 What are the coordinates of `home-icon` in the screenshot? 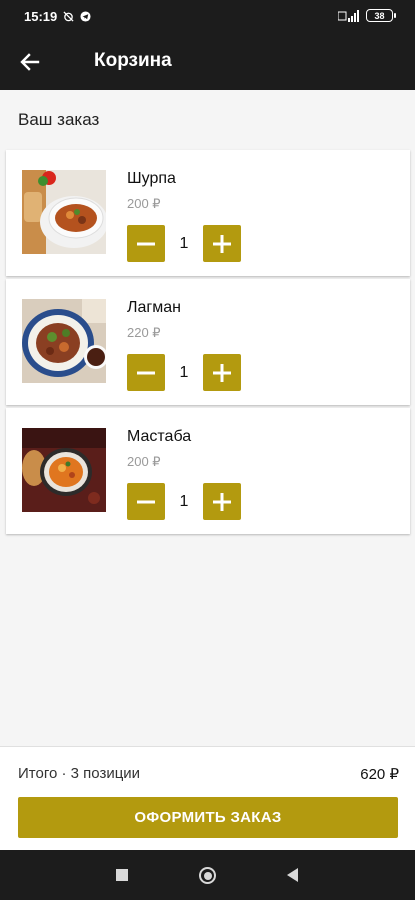 It's located at (207, 875).